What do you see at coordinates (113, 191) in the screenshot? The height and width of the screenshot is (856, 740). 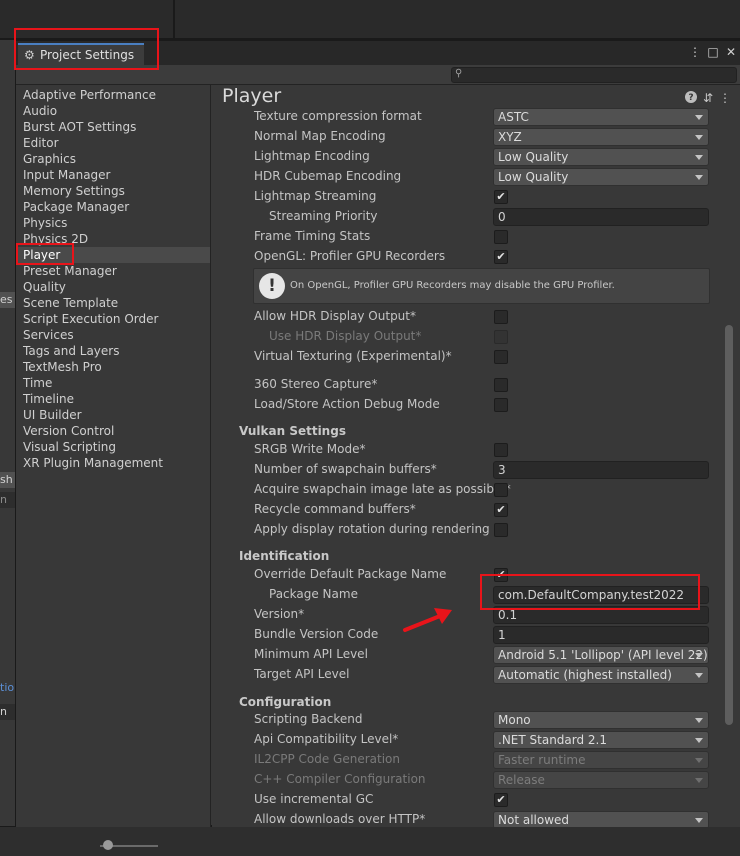 I see `sidebar-item-memory-settings: Memory Settings` at bounding box center [113, 191].